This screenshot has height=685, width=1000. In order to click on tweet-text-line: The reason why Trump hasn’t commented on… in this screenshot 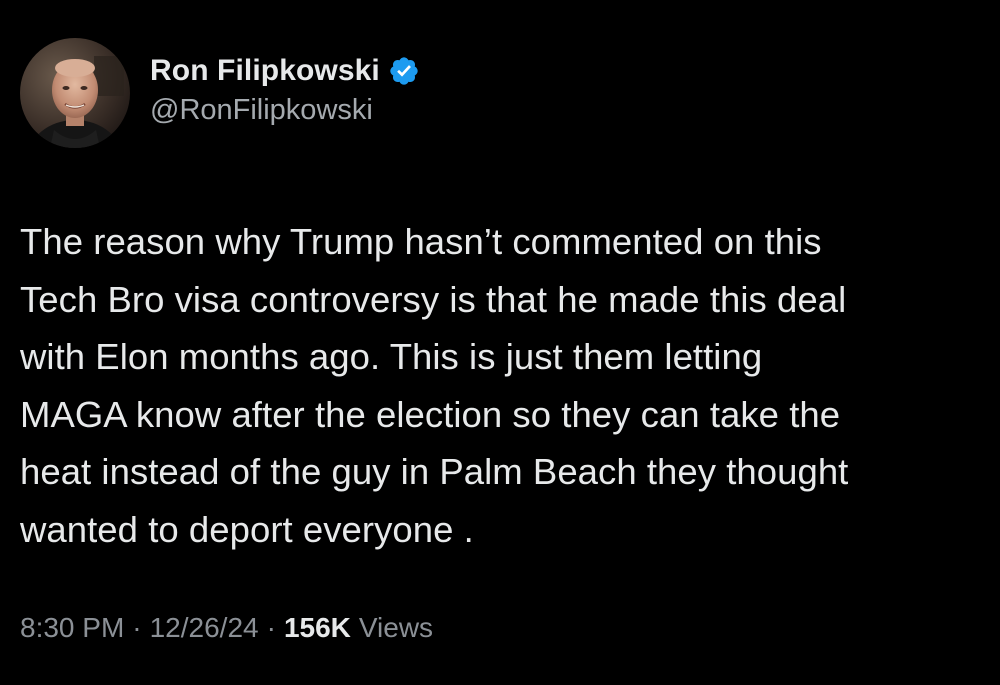, I will do `click(421, 241)`.